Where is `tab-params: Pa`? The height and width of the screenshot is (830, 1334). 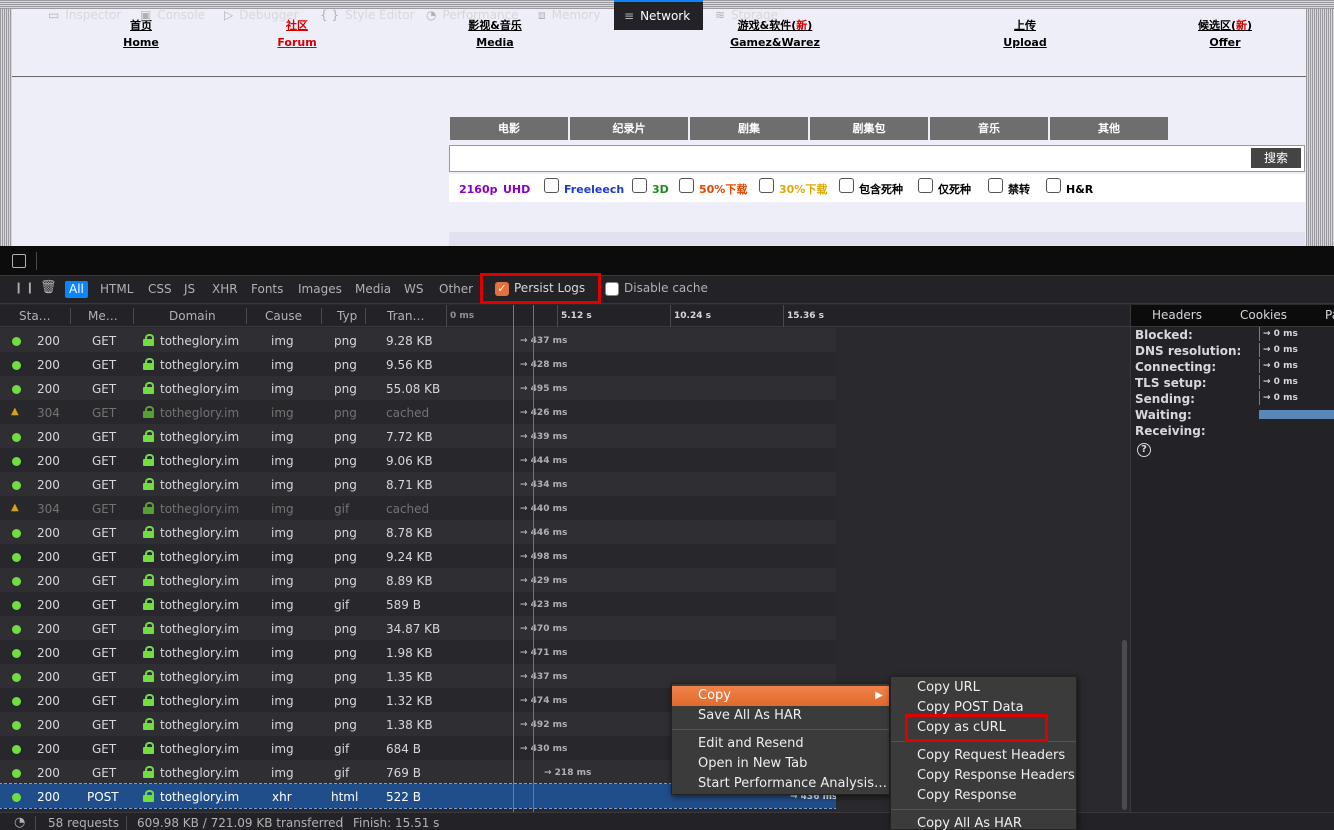 tab-params: Pa is located at coordinates (1329, 316).